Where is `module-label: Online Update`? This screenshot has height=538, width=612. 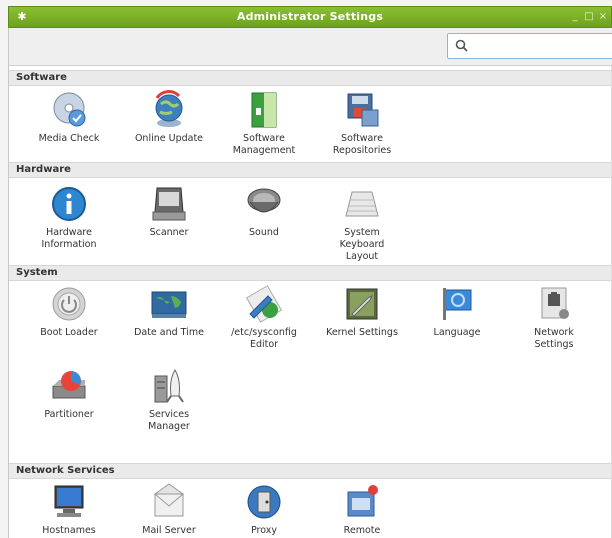 module-label: Online Update is located at coordinates (169, 138).